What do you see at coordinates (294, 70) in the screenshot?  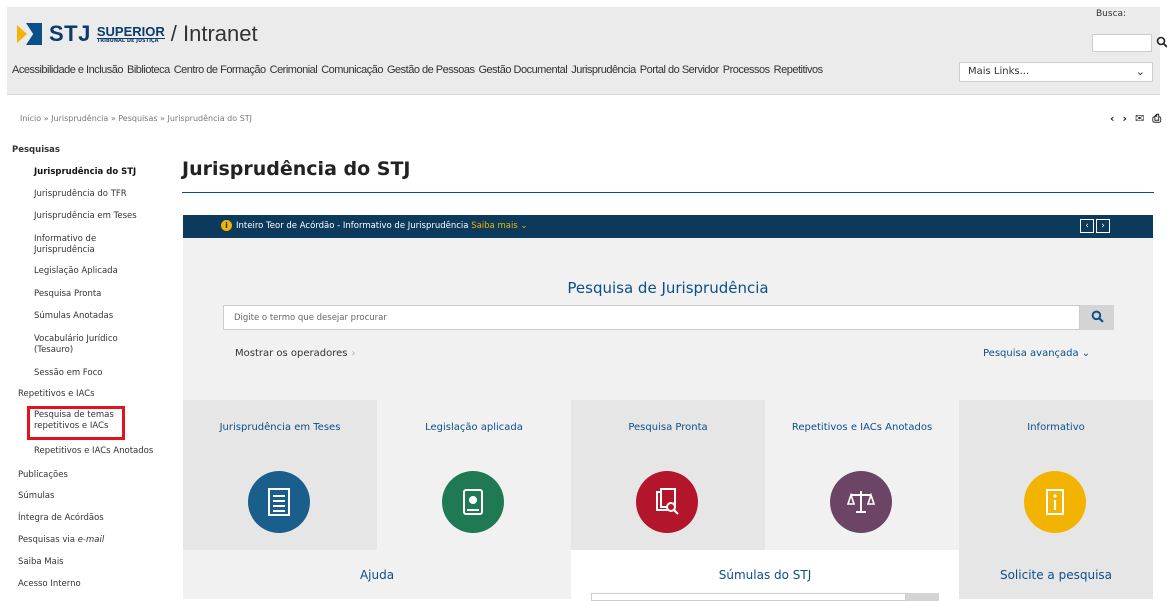 I see `nav-link-cerimonial: Cerimonial` at bounding box center [294, 70].